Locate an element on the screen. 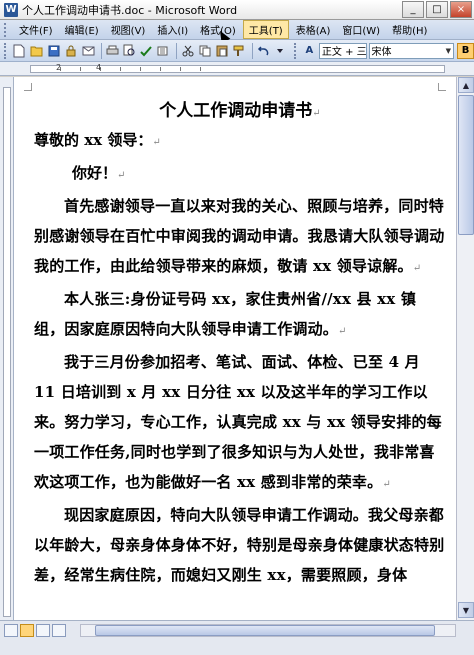 Image resolution: width=474 pixels, height=655 pixels. menu-edit: 编辑(E) is located at coordinates (82, 29).